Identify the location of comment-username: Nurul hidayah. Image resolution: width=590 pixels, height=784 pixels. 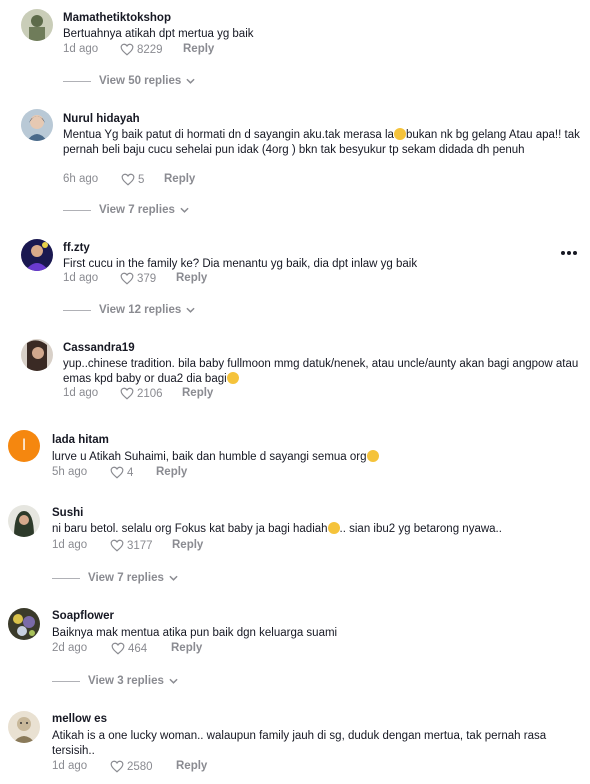
(101, 119).